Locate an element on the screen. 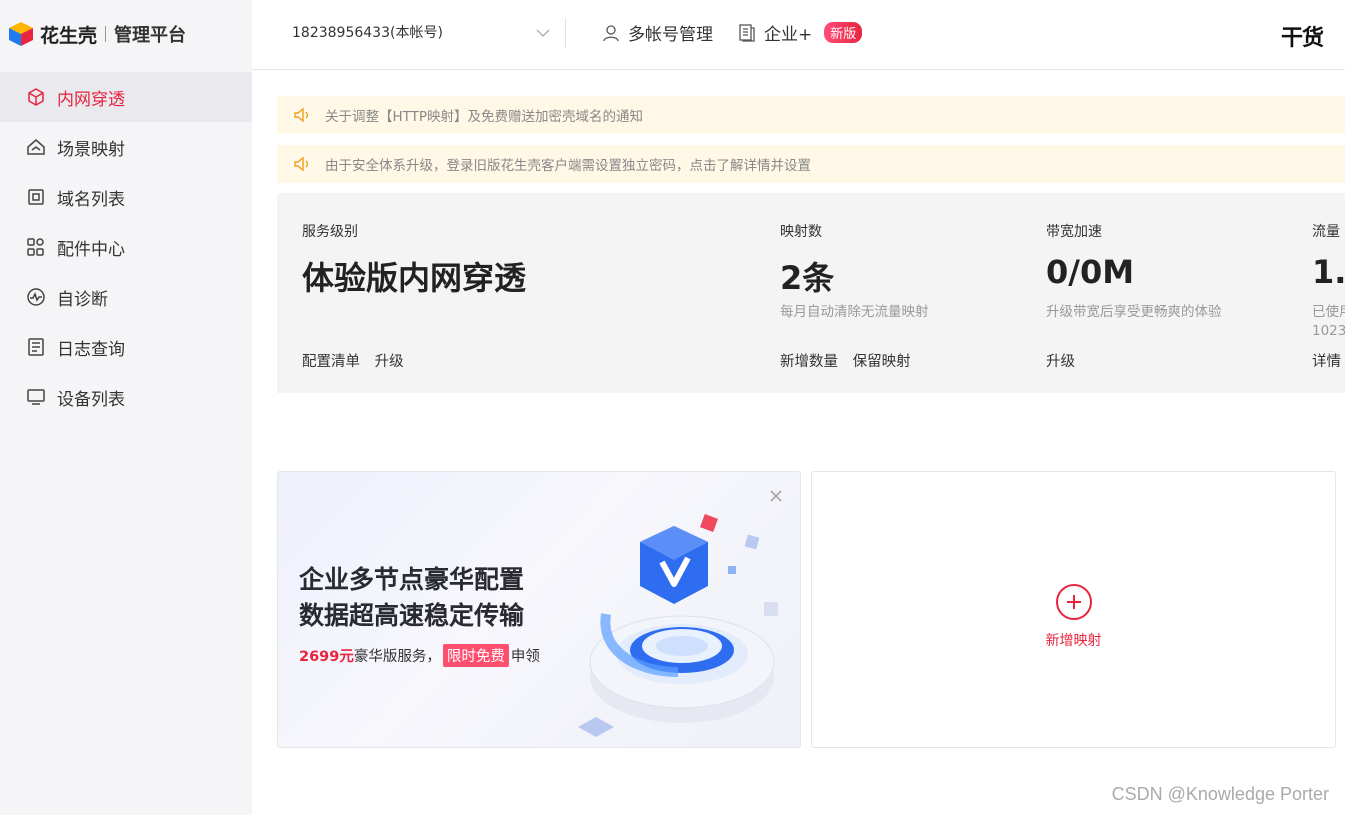 The height and width of the screenshot is (815, 1345). multi-account-button: 多帐号管理 is located at coordinates (657, 32).